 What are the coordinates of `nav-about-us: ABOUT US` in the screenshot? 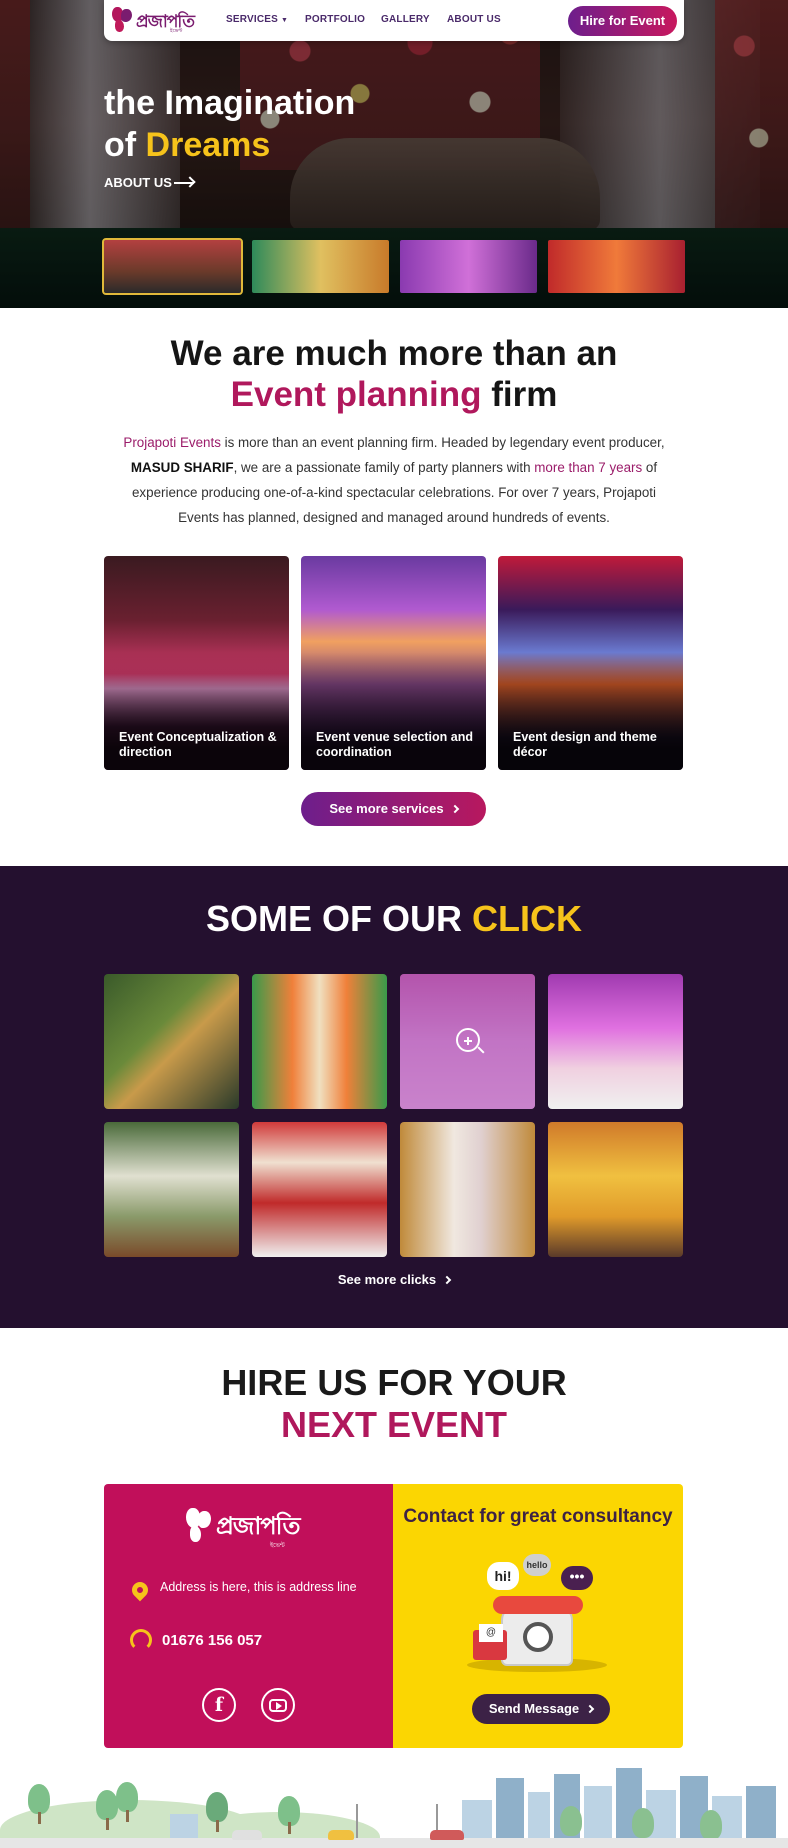 It's located at (474, 19).